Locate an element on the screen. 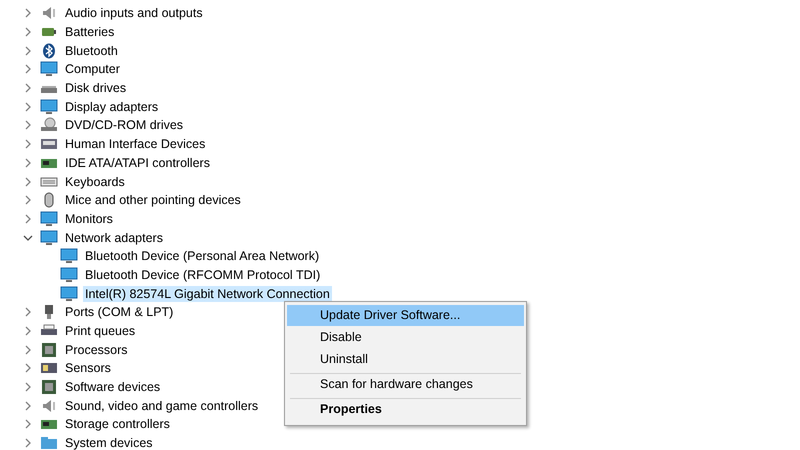 The image size is (800, 450). tree-item: System devices is located at coordinates (109, 442).